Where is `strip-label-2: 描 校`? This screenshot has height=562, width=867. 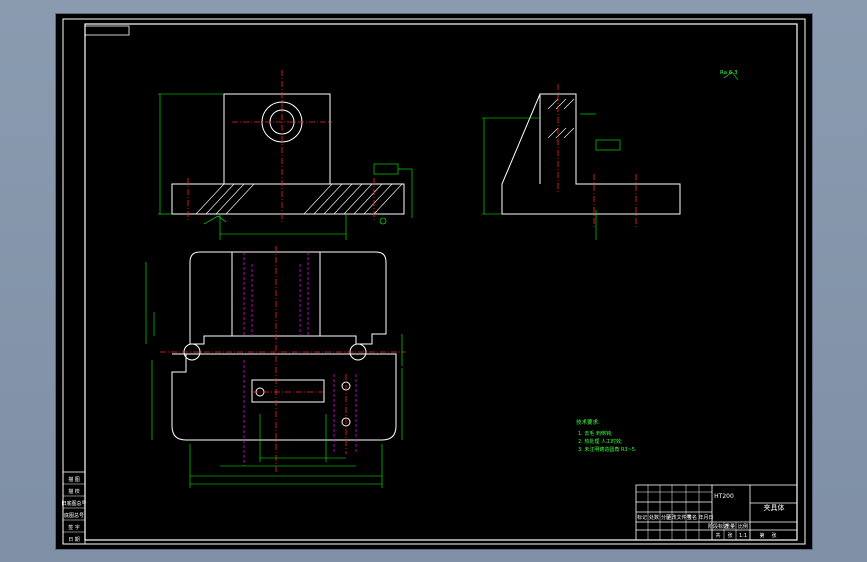 strip-label-2: 描 校 is located at coordinates (74, 491).